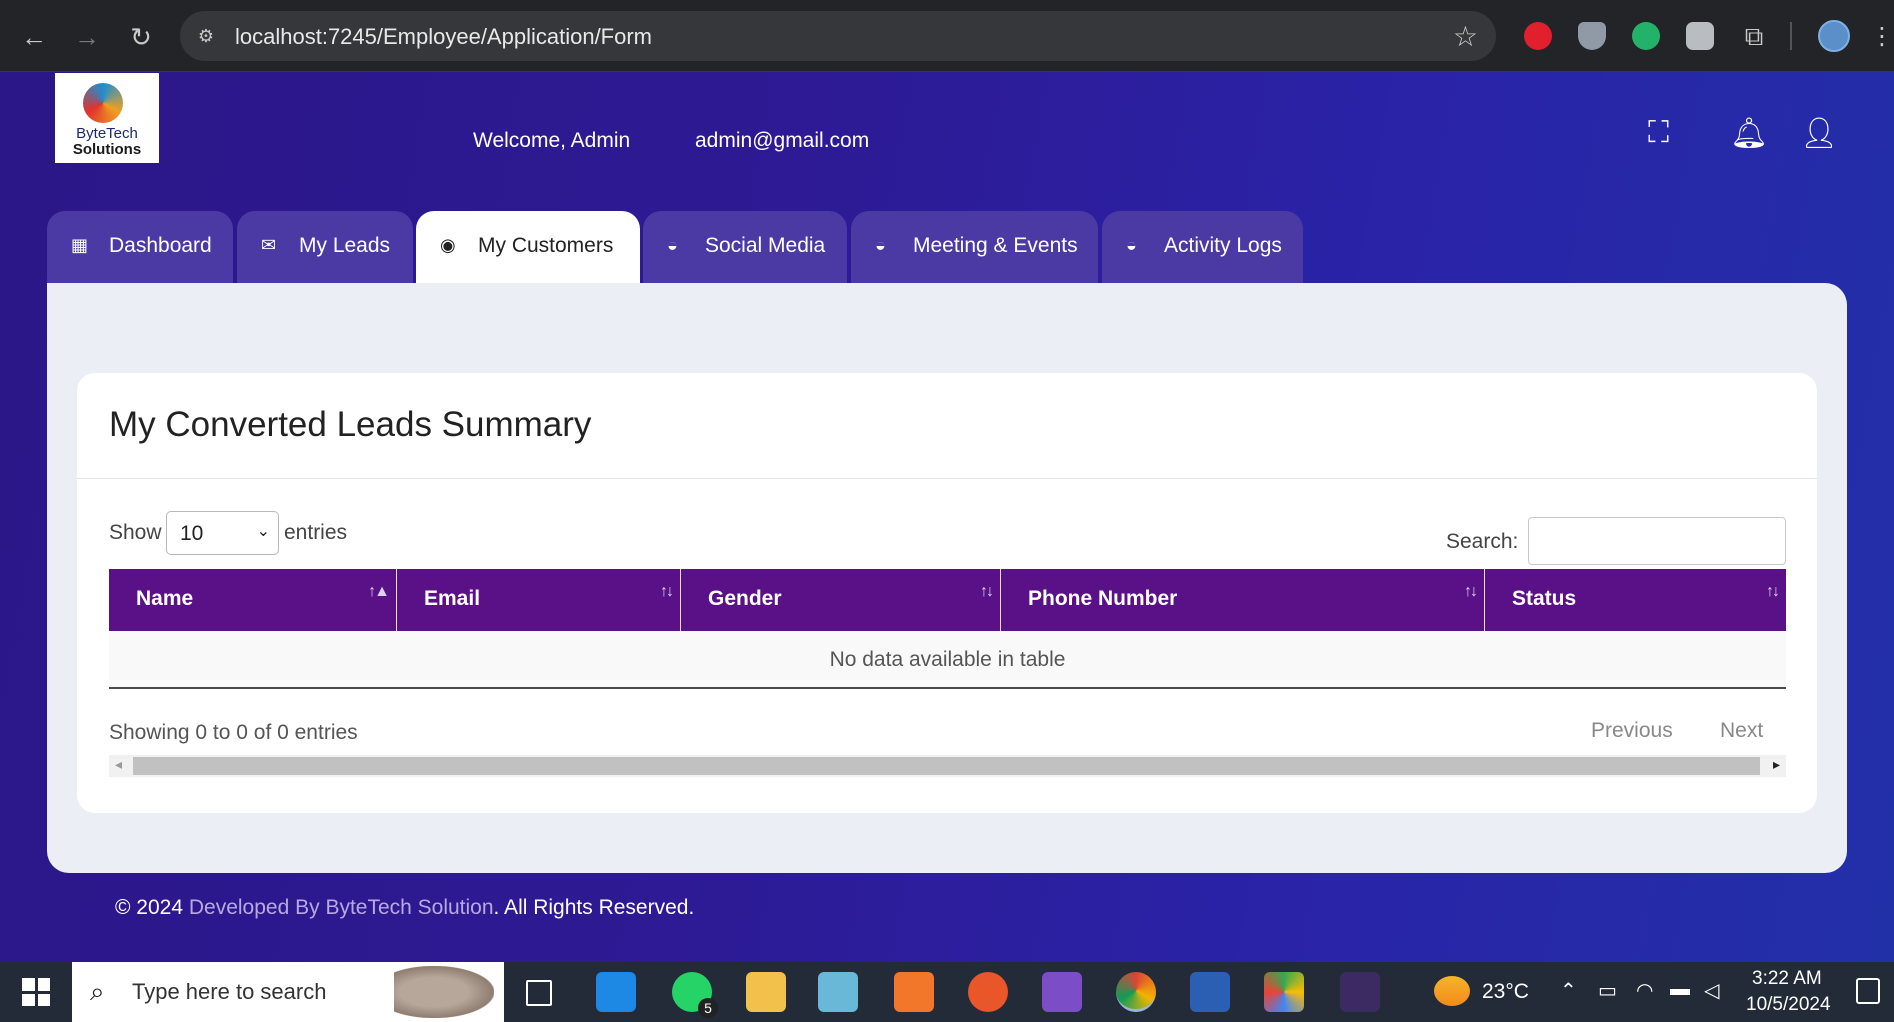  I want to click on table-info: Showing 0 to 0 of 0 entries, so click(233, 732).